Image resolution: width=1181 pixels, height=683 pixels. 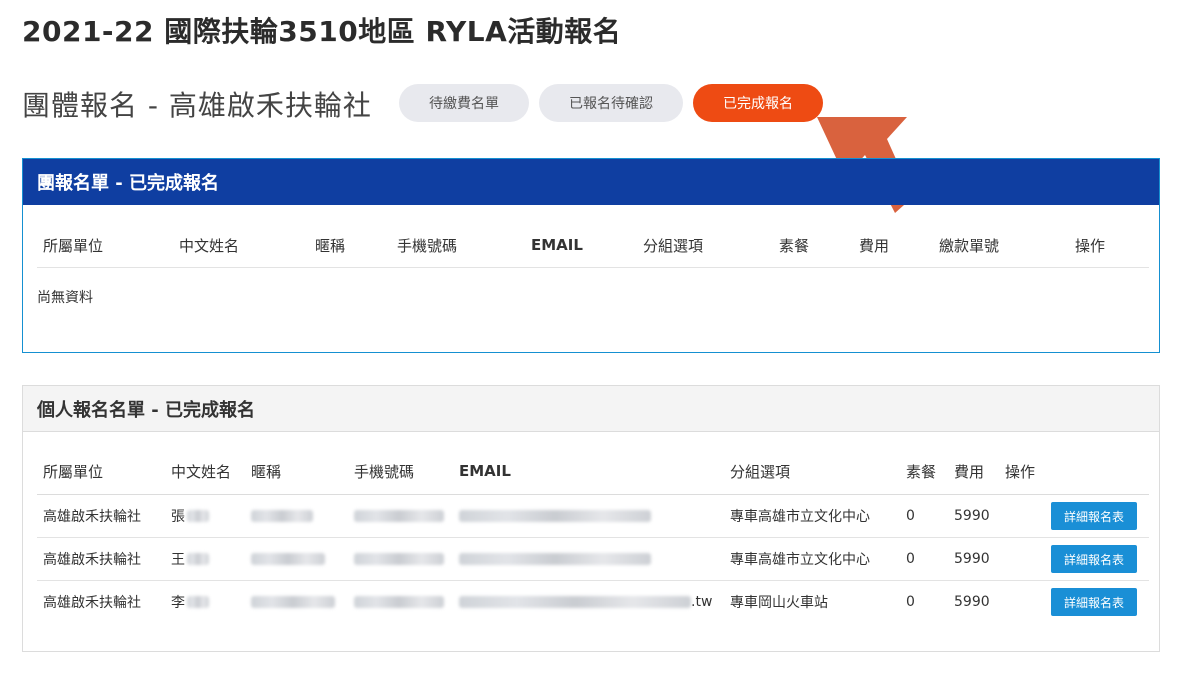 What do you see at coordinates (322, 31) in the screenshot?
I see `page-title: 2021-22 國際扶輪3510地區 RYLA活動報名` at bounding box center [322, 31].